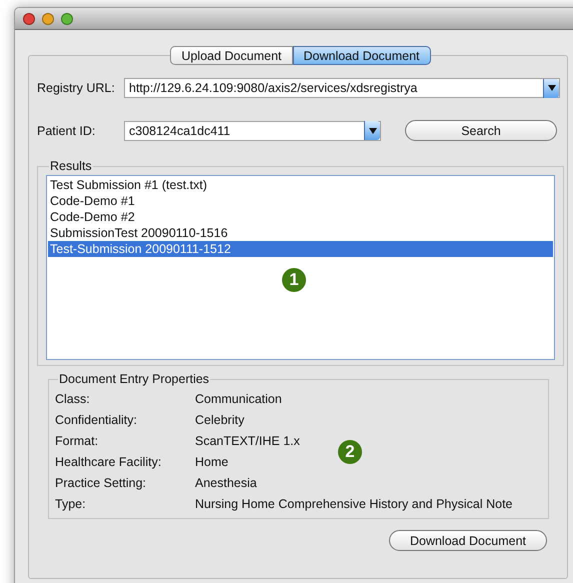  I want to click on property-value: Communication, so click(238, 399).